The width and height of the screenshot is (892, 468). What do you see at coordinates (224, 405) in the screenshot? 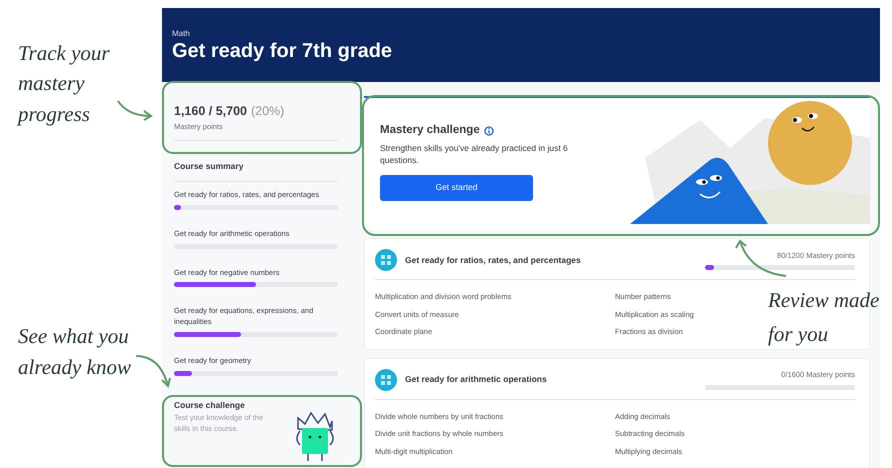
I see `course-challenge-title: Course challenge` at bounding box center [224, 405].